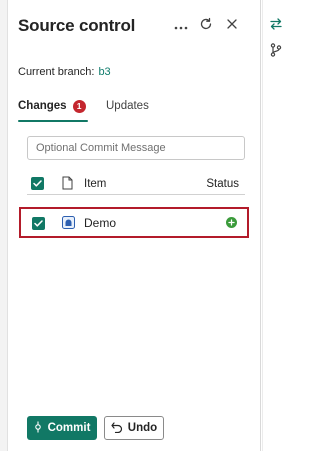 The image size is (320, 451). I want to click on tab-list: Changes 1 Updates, so click(133, 107).